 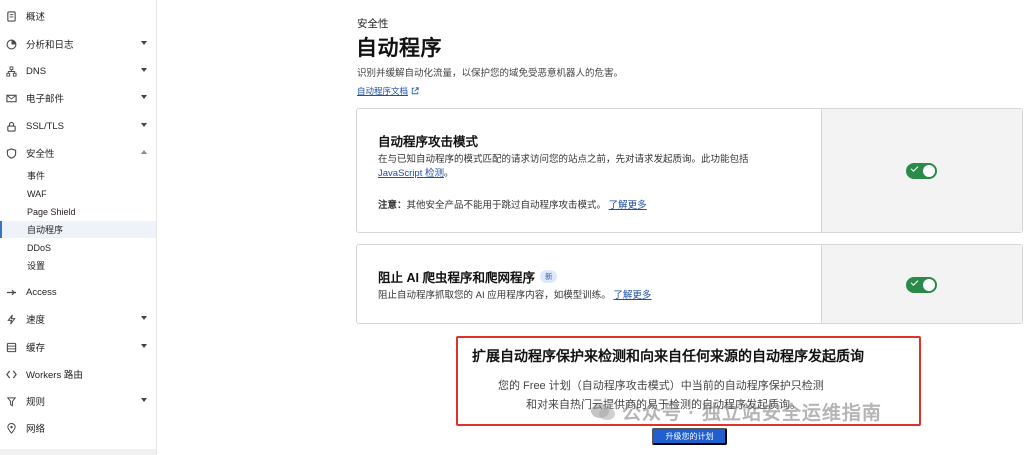 I want to click on mail-icon, so click(x=11, y=98).